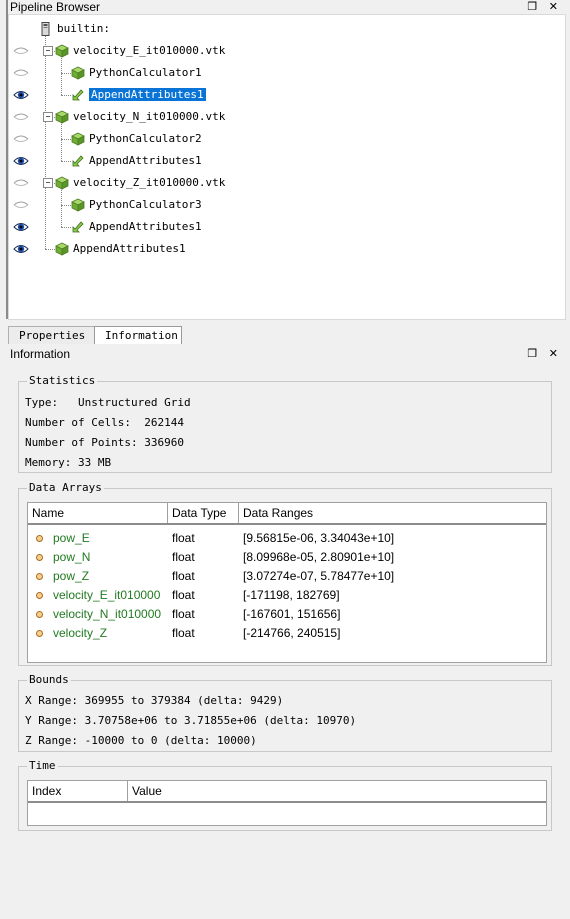 The height and width of the screenshot is (919, 570). What do you see at coordinates (287, 73) in the screenshot?
I see `pipeline-item: PythonCalculator1` at bounding box center [287, 73].